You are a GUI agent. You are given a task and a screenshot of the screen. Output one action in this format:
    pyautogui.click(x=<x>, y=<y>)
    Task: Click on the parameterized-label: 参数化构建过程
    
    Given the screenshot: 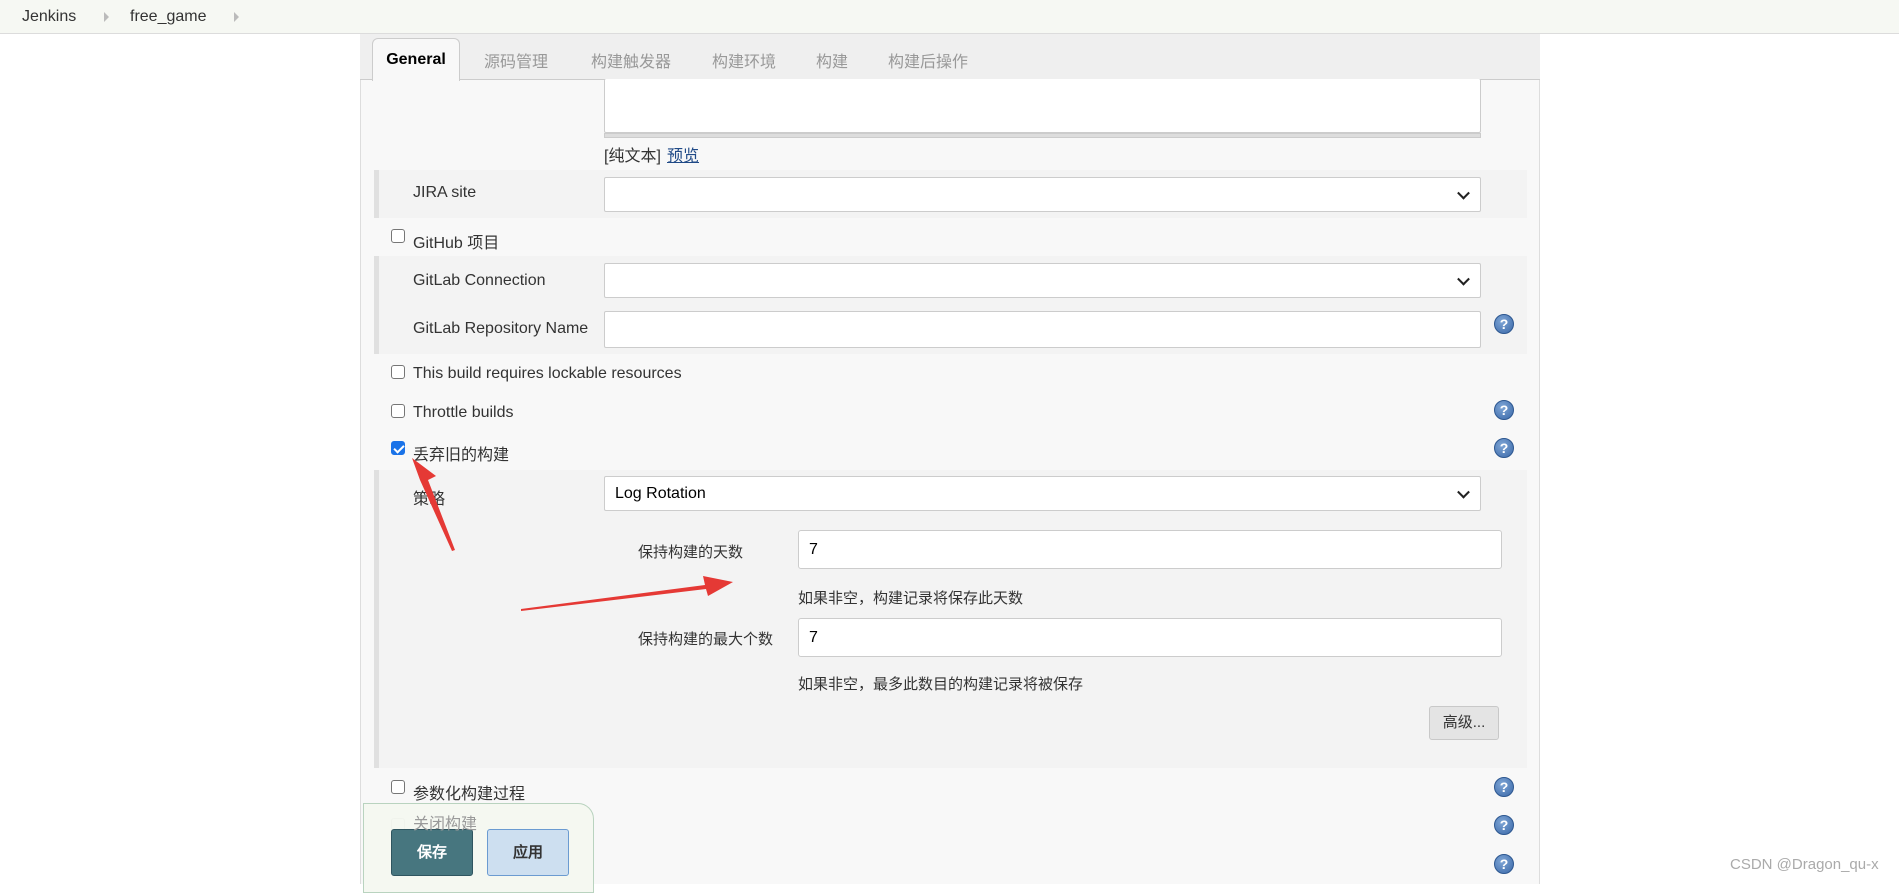 What is the action you would take?
    pyautogui.click(x=469, y=794)
    